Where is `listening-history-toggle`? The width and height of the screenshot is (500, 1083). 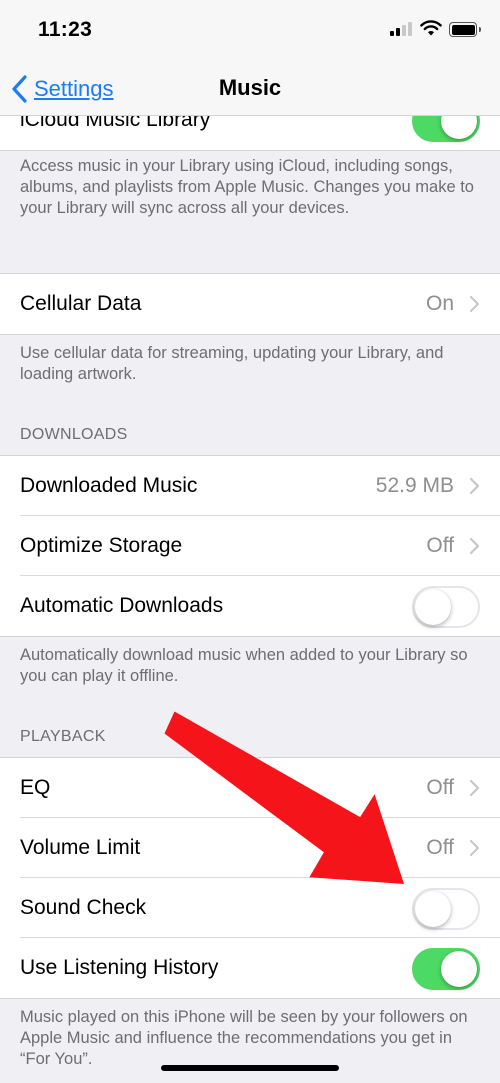
listening-history-toggle is located at coordinates (446, 969).